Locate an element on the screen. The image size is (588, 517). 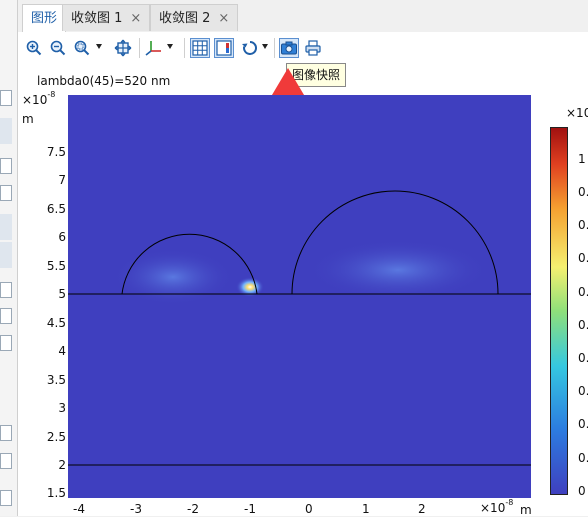
colorbar-tick-label: 0 is located at coordinates (582, 491).